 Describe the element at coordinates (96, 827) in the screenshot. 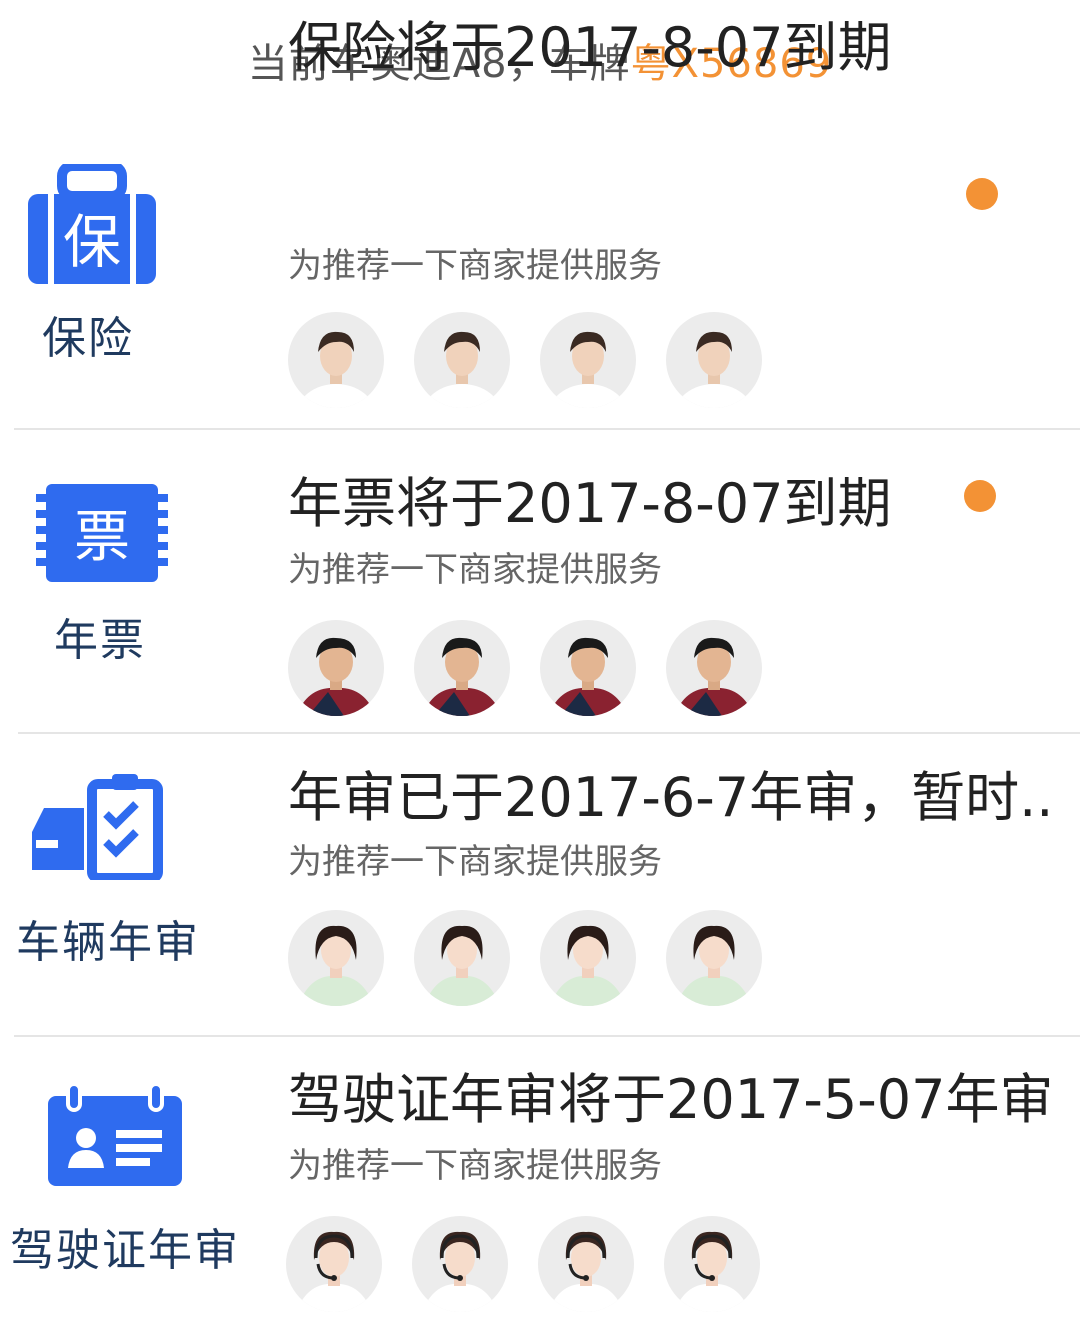

I see `vehicle-inspection-icon` at that location.